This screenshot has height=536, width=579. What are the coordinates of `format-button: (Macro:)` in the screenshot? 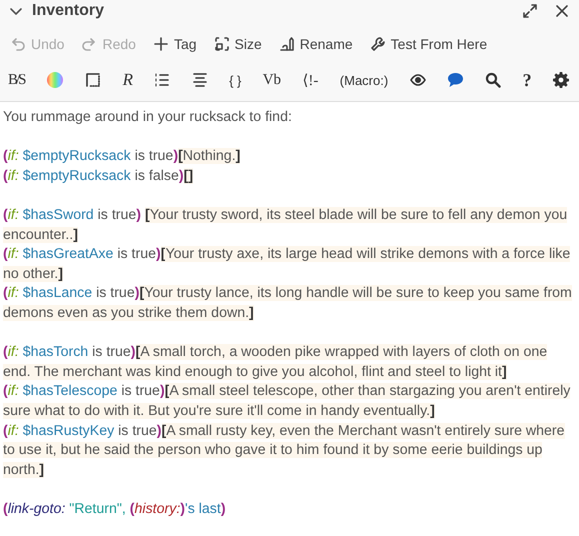 It's located at (364, 80).